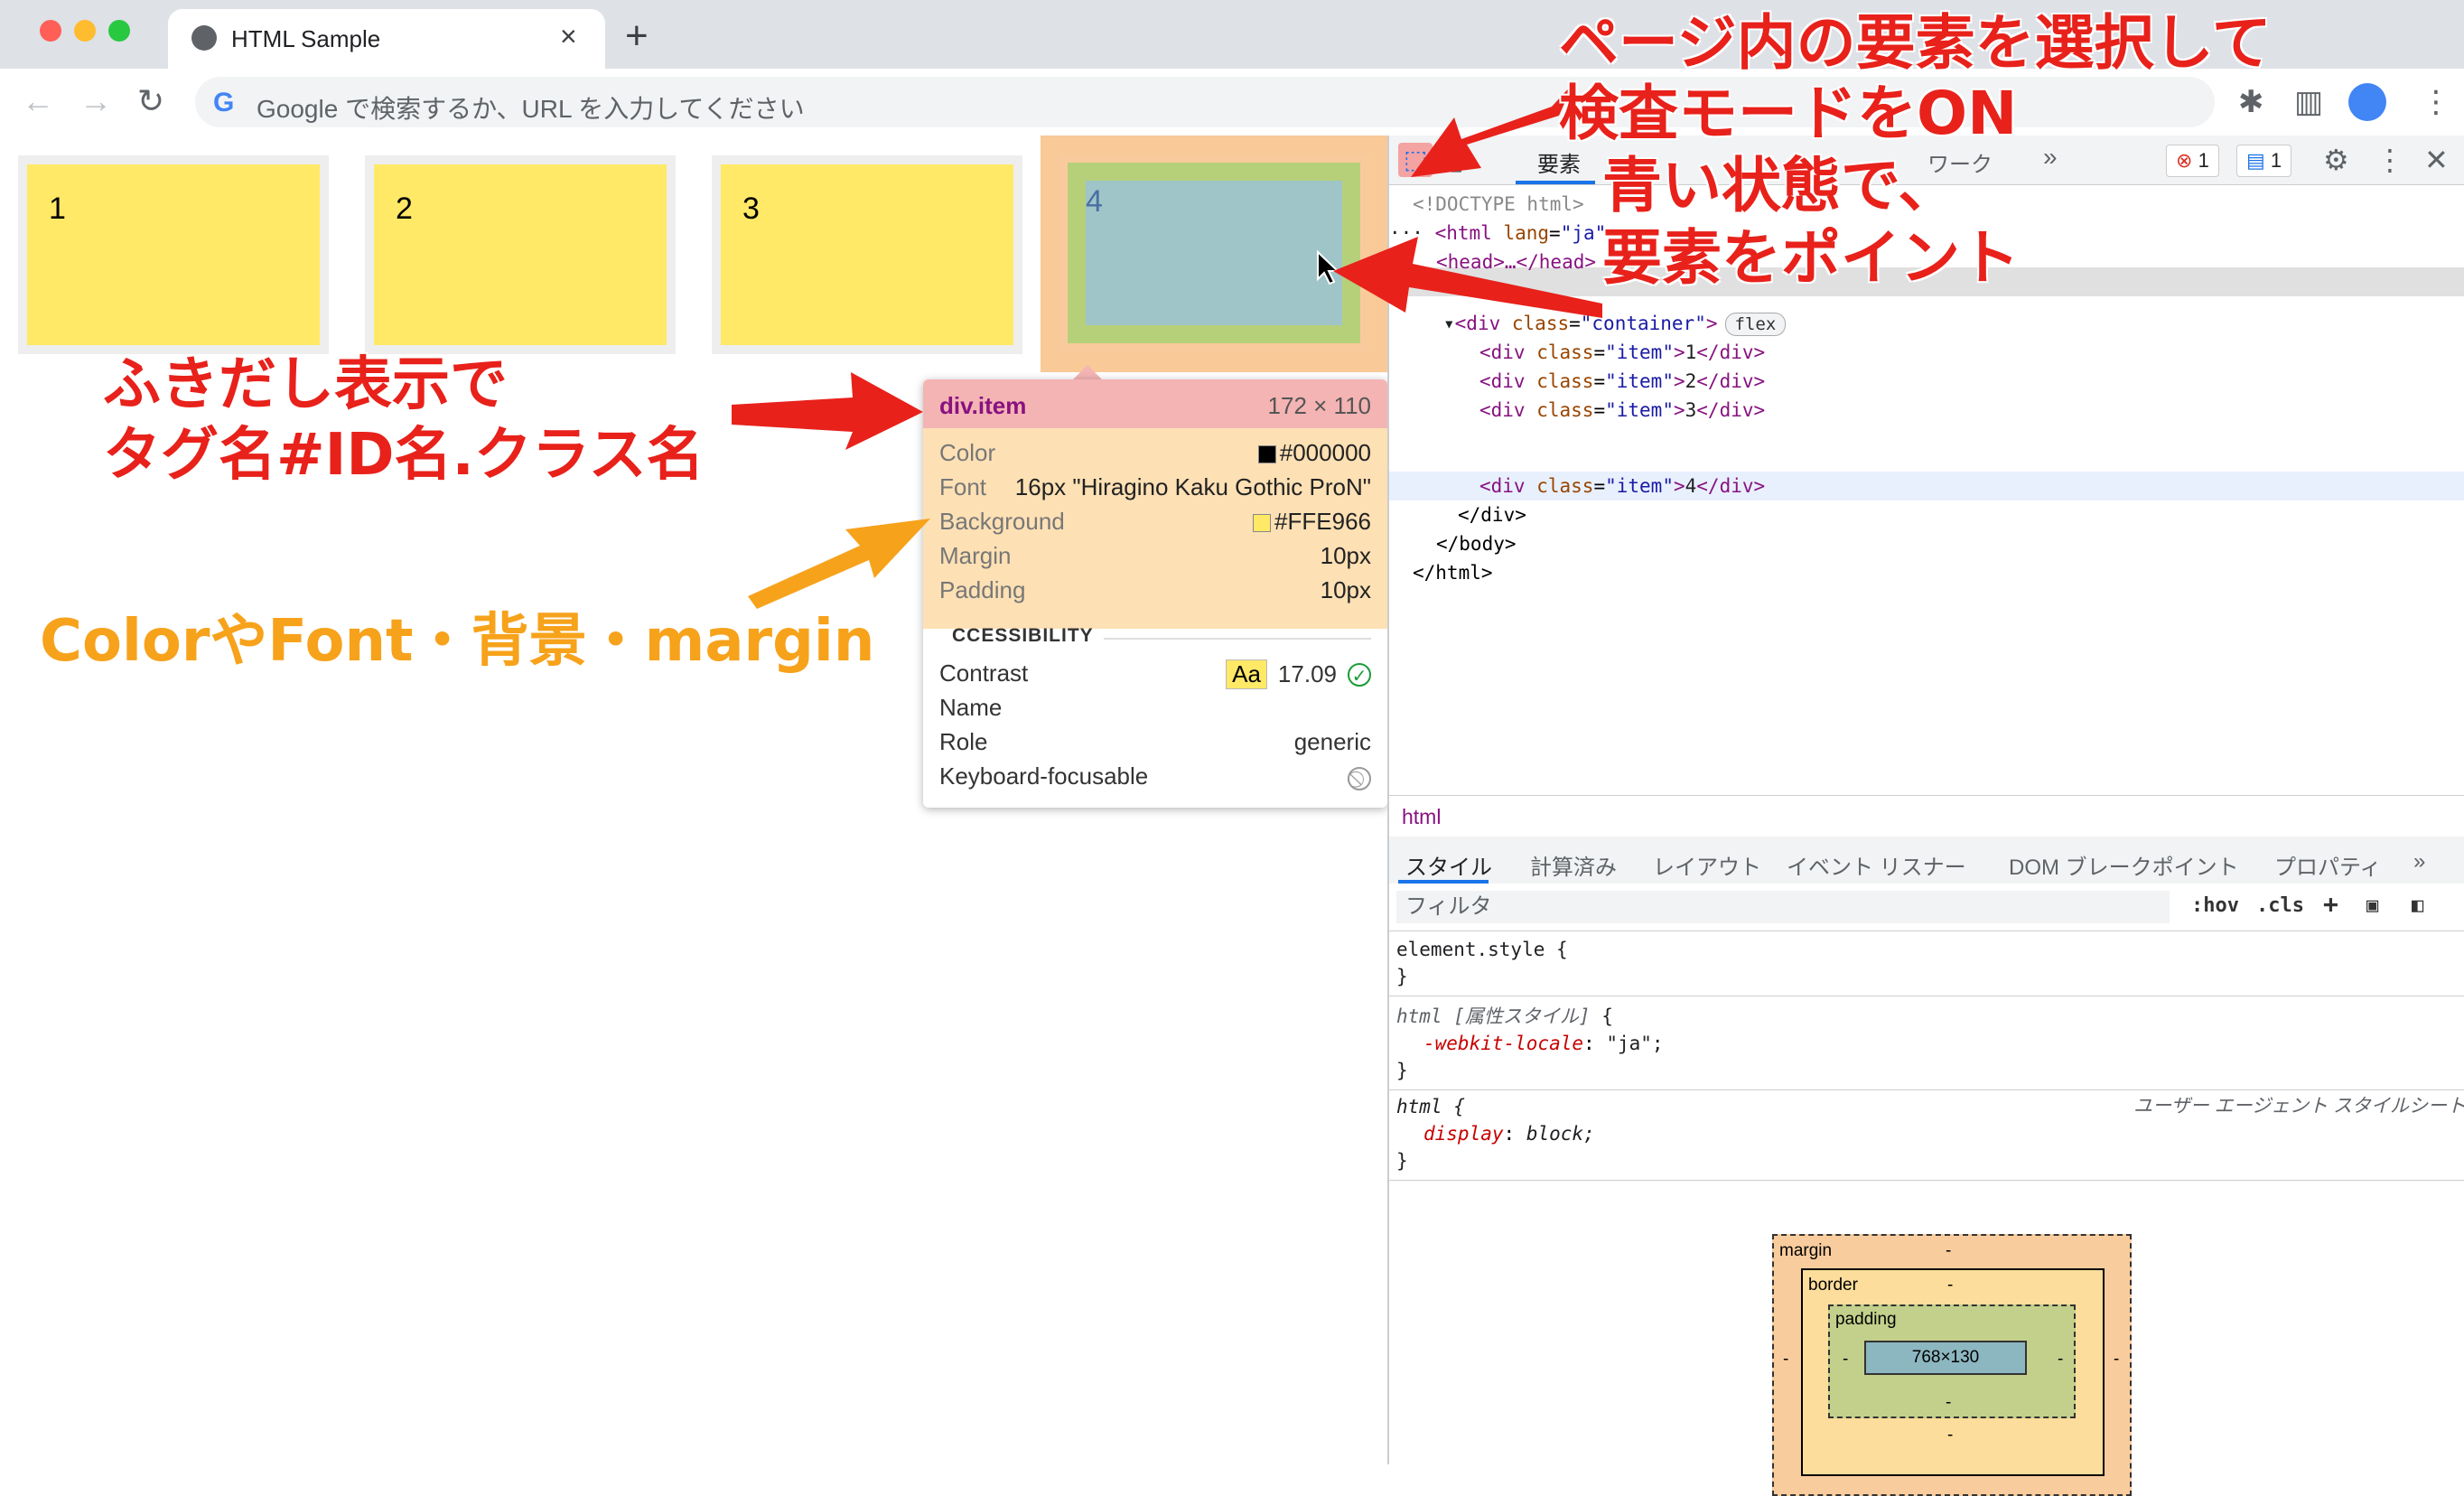 The width and height of the screenshot is (2464, 1496). What do you see at coordinates (1811, 258) in the screenshot?
I see `annotation-point-element: 要素をポイント` at bounding box center [1811, 258].